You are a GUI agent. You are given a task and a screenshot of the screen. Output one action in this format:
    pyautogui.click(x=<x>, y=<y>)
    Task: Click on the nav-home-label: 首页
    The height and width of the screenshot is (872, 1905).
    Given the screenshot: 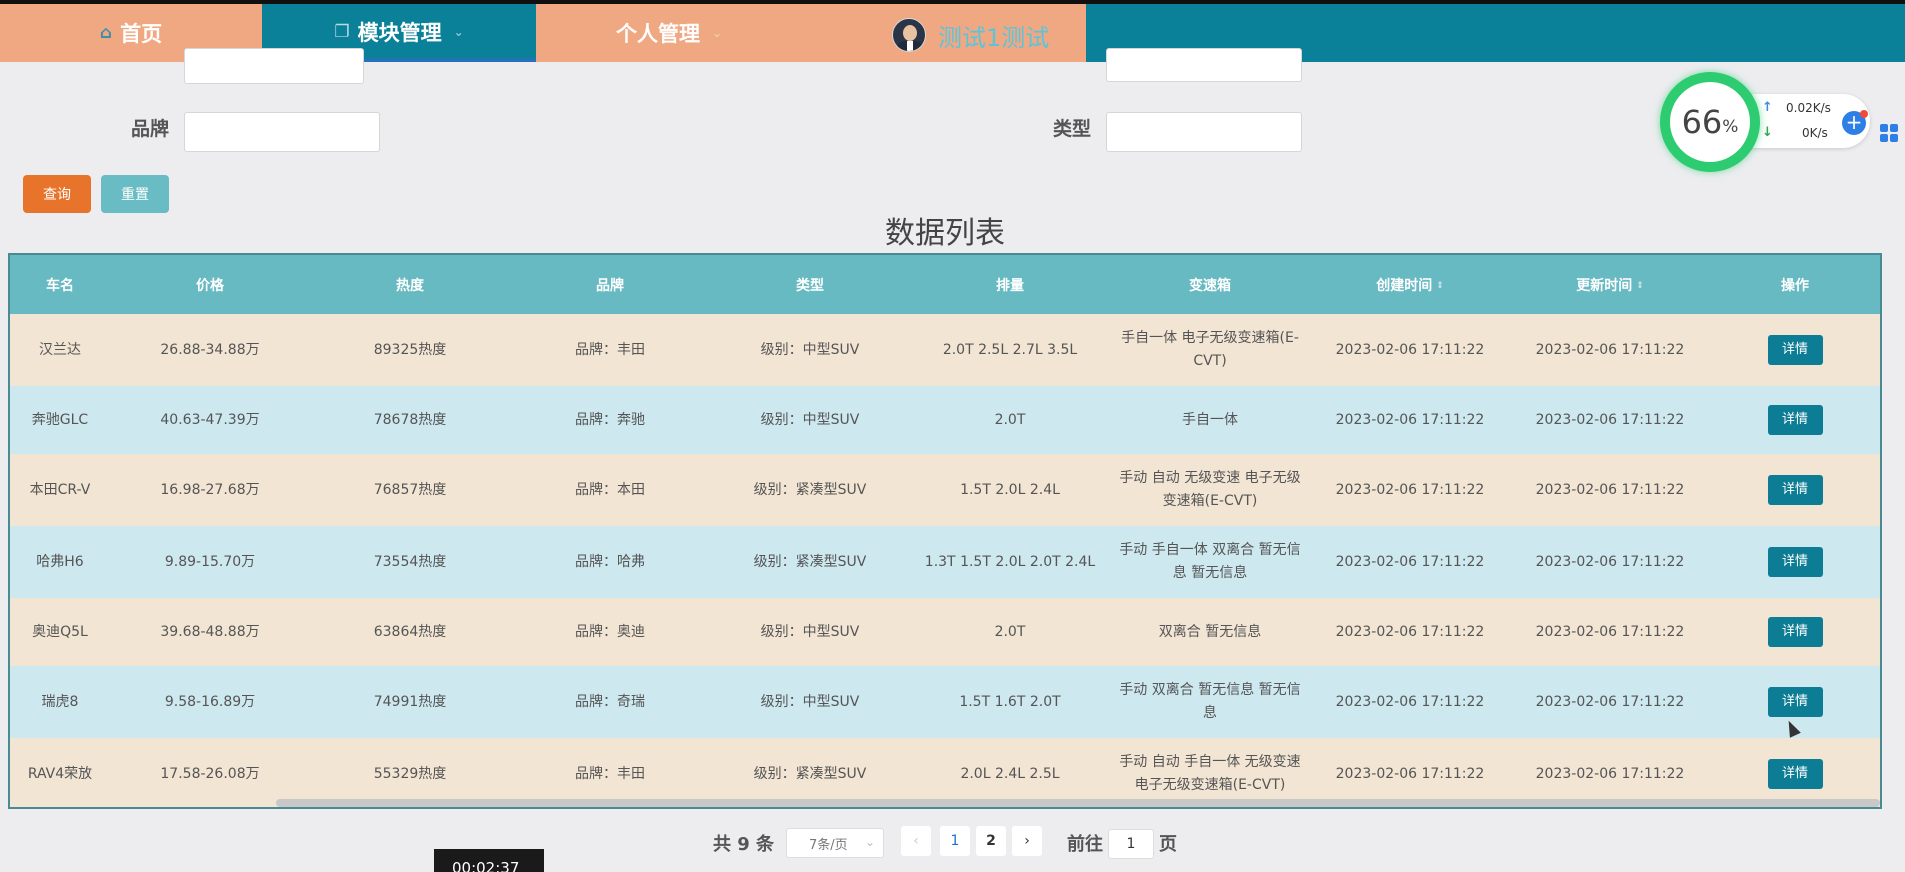 What is the action you would take?
    pyautogui.click(x=141, y=34)
    